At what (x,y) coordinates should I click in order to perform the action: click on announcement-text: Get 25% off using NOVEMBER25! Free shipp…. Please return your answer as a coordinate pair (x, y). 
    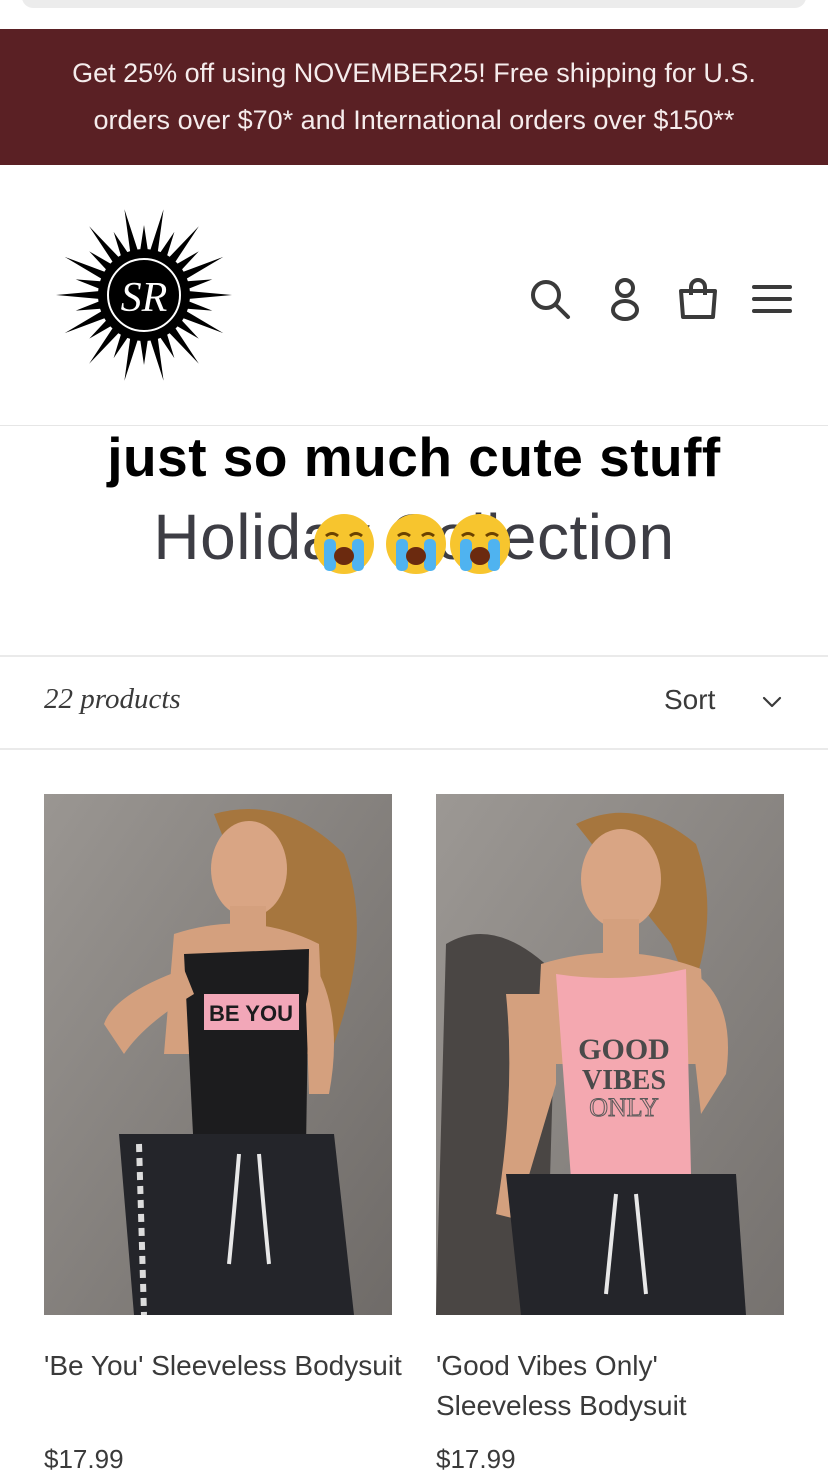
    Looking at the image, I should click on (414, 96).